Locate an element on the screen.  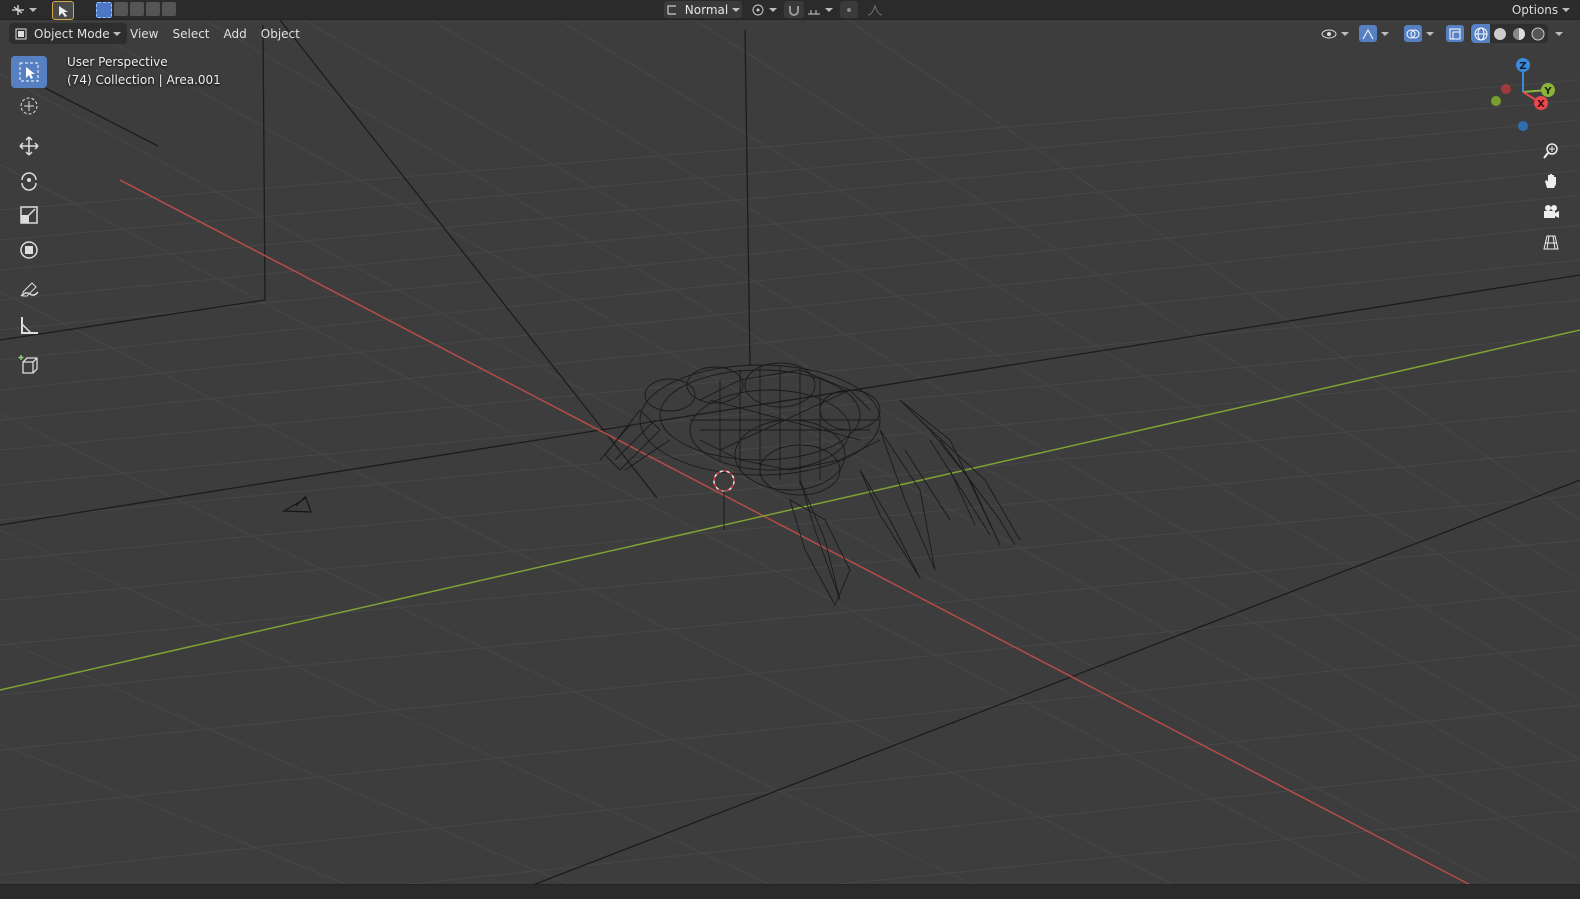
shading-mode-group is located at coordinates (1509, 33).